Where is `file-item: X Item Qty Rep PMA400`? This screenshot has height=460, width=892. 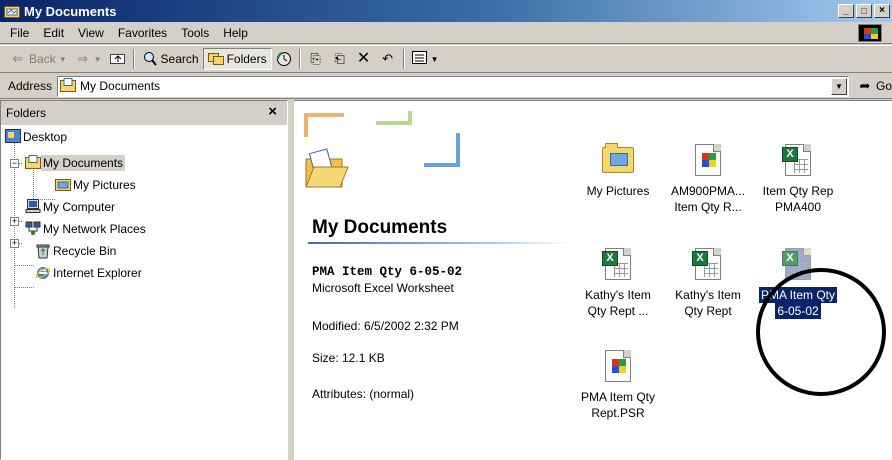
file-item: X Item Qty Rep PMA400 is located at coordinates (798, 179).